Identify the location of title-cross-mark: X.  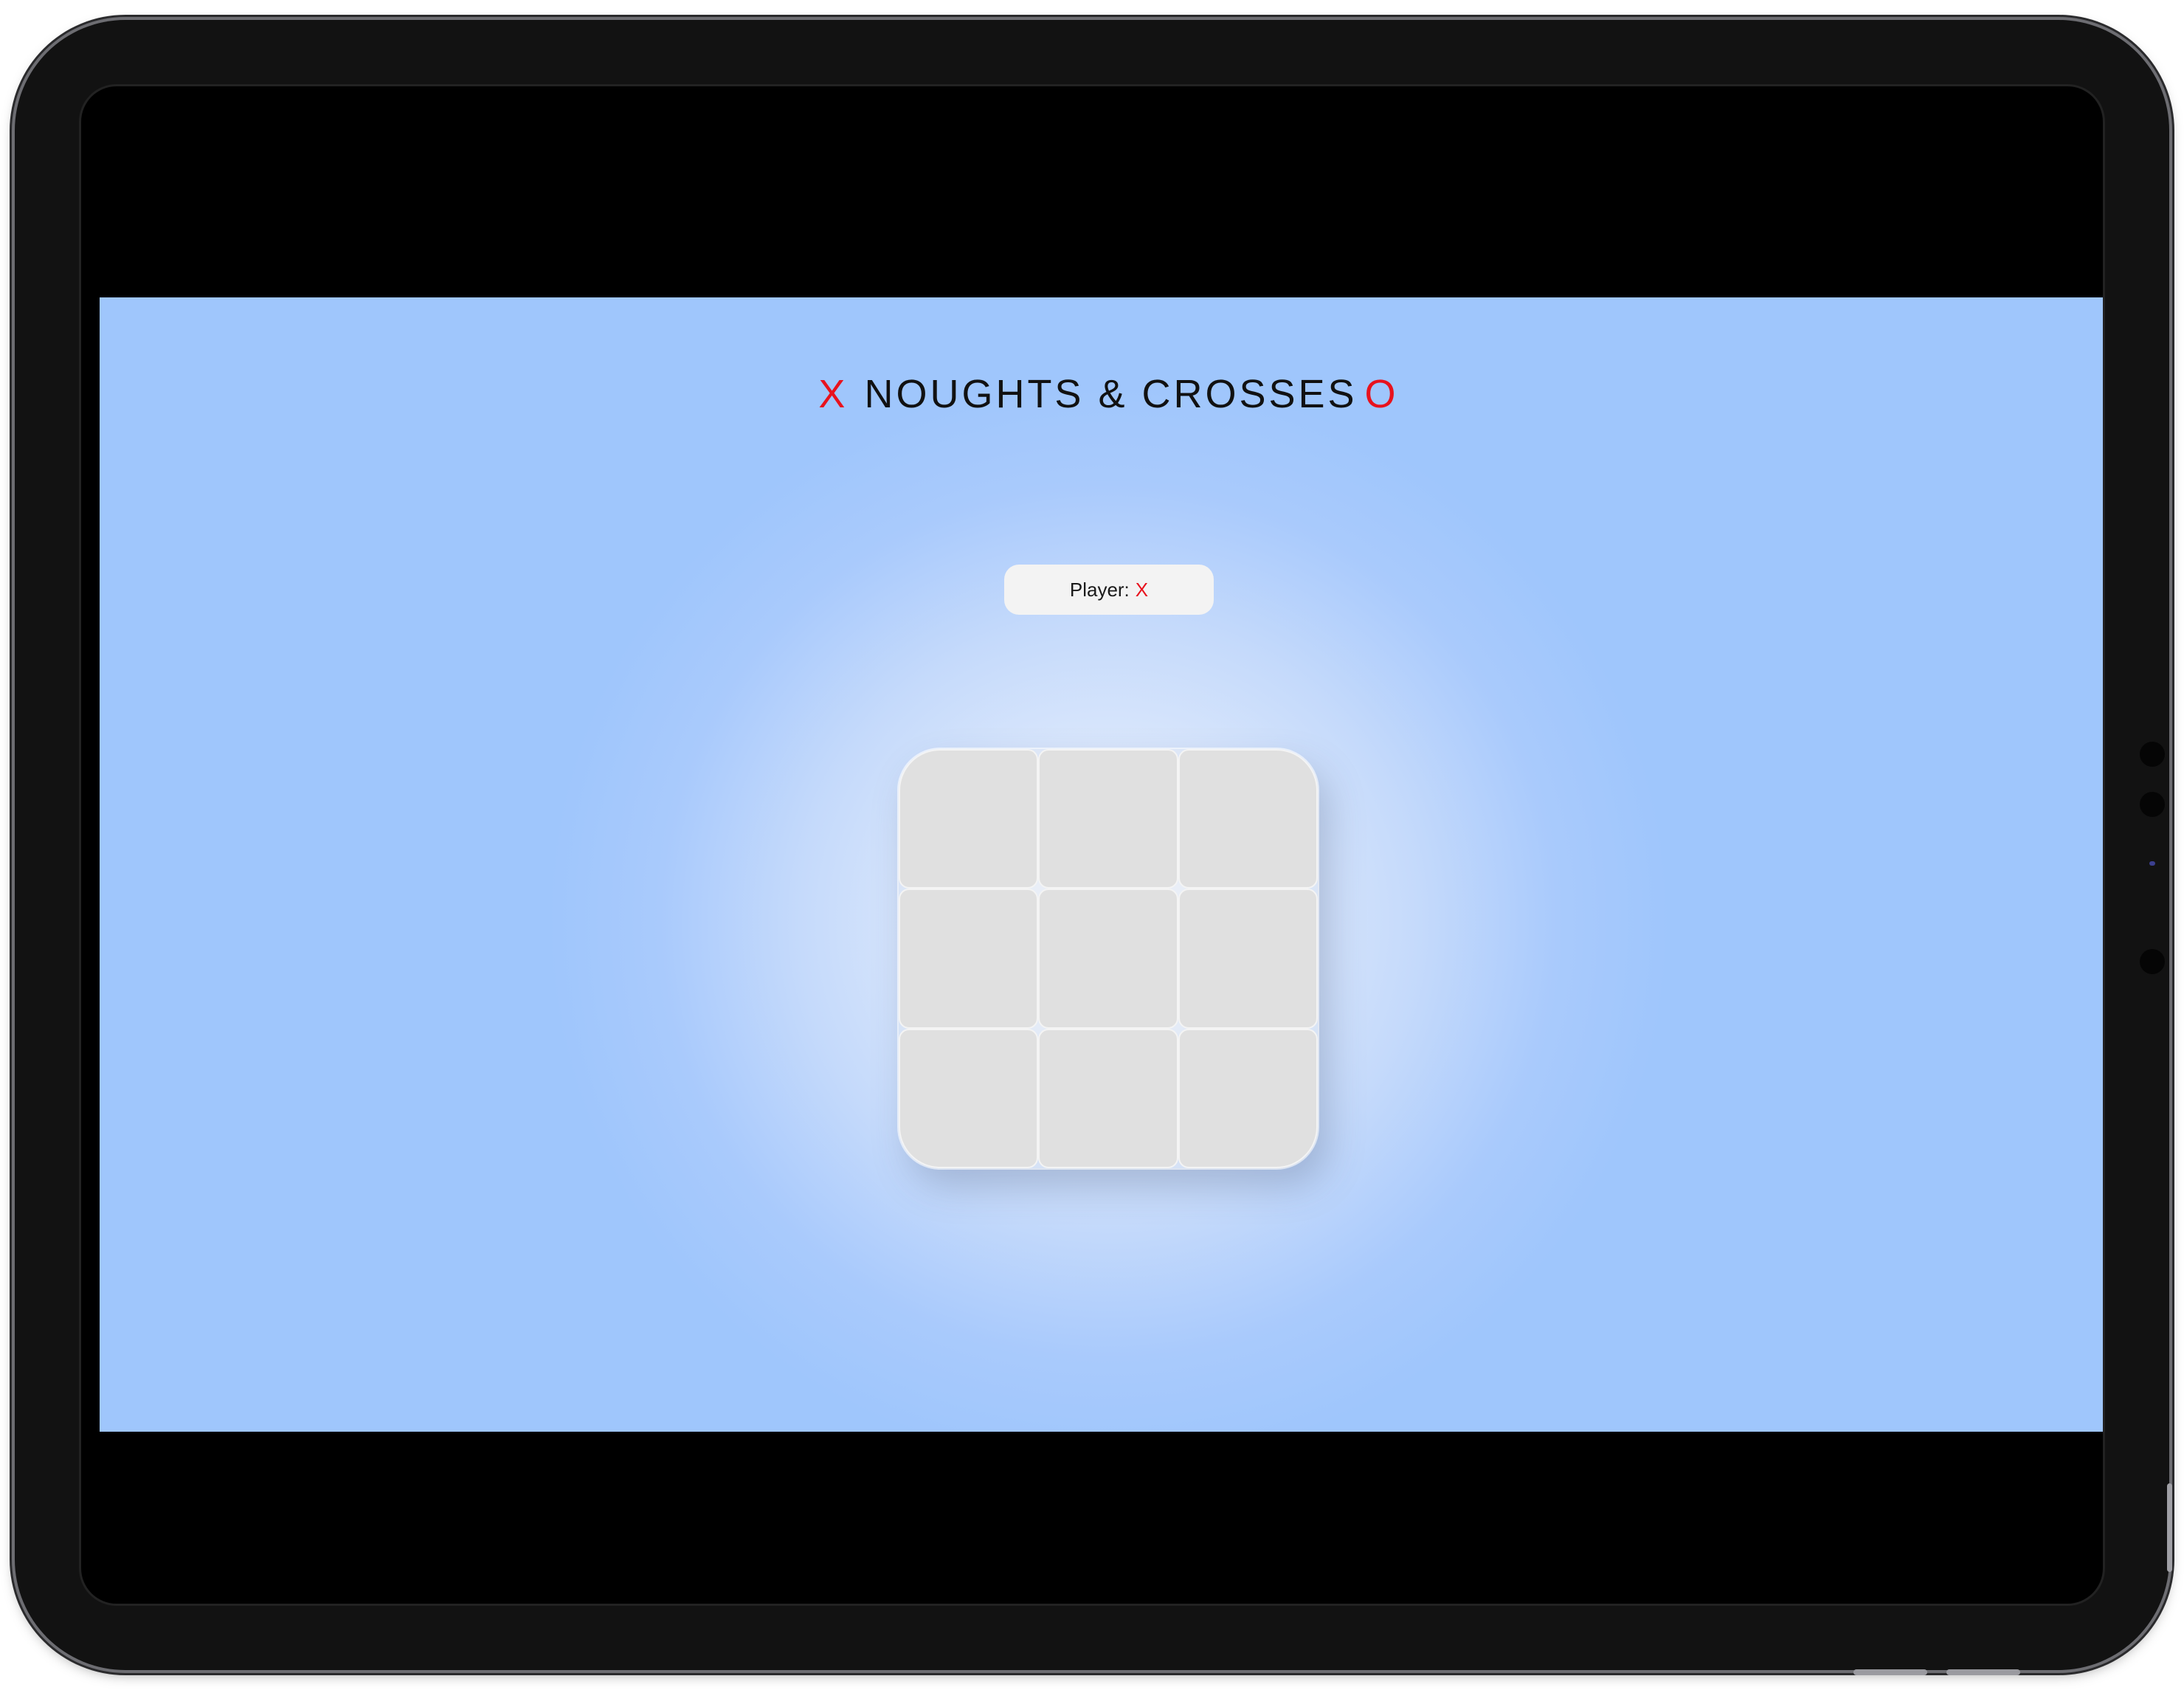
(834, 394).